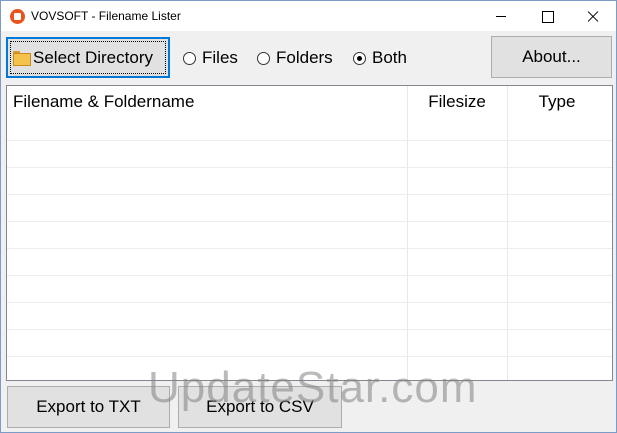 The image size is (617, 433). Describe the element at coordinates (220, 57) in the screenshot. I see `radio-files-label: Files` at that location.